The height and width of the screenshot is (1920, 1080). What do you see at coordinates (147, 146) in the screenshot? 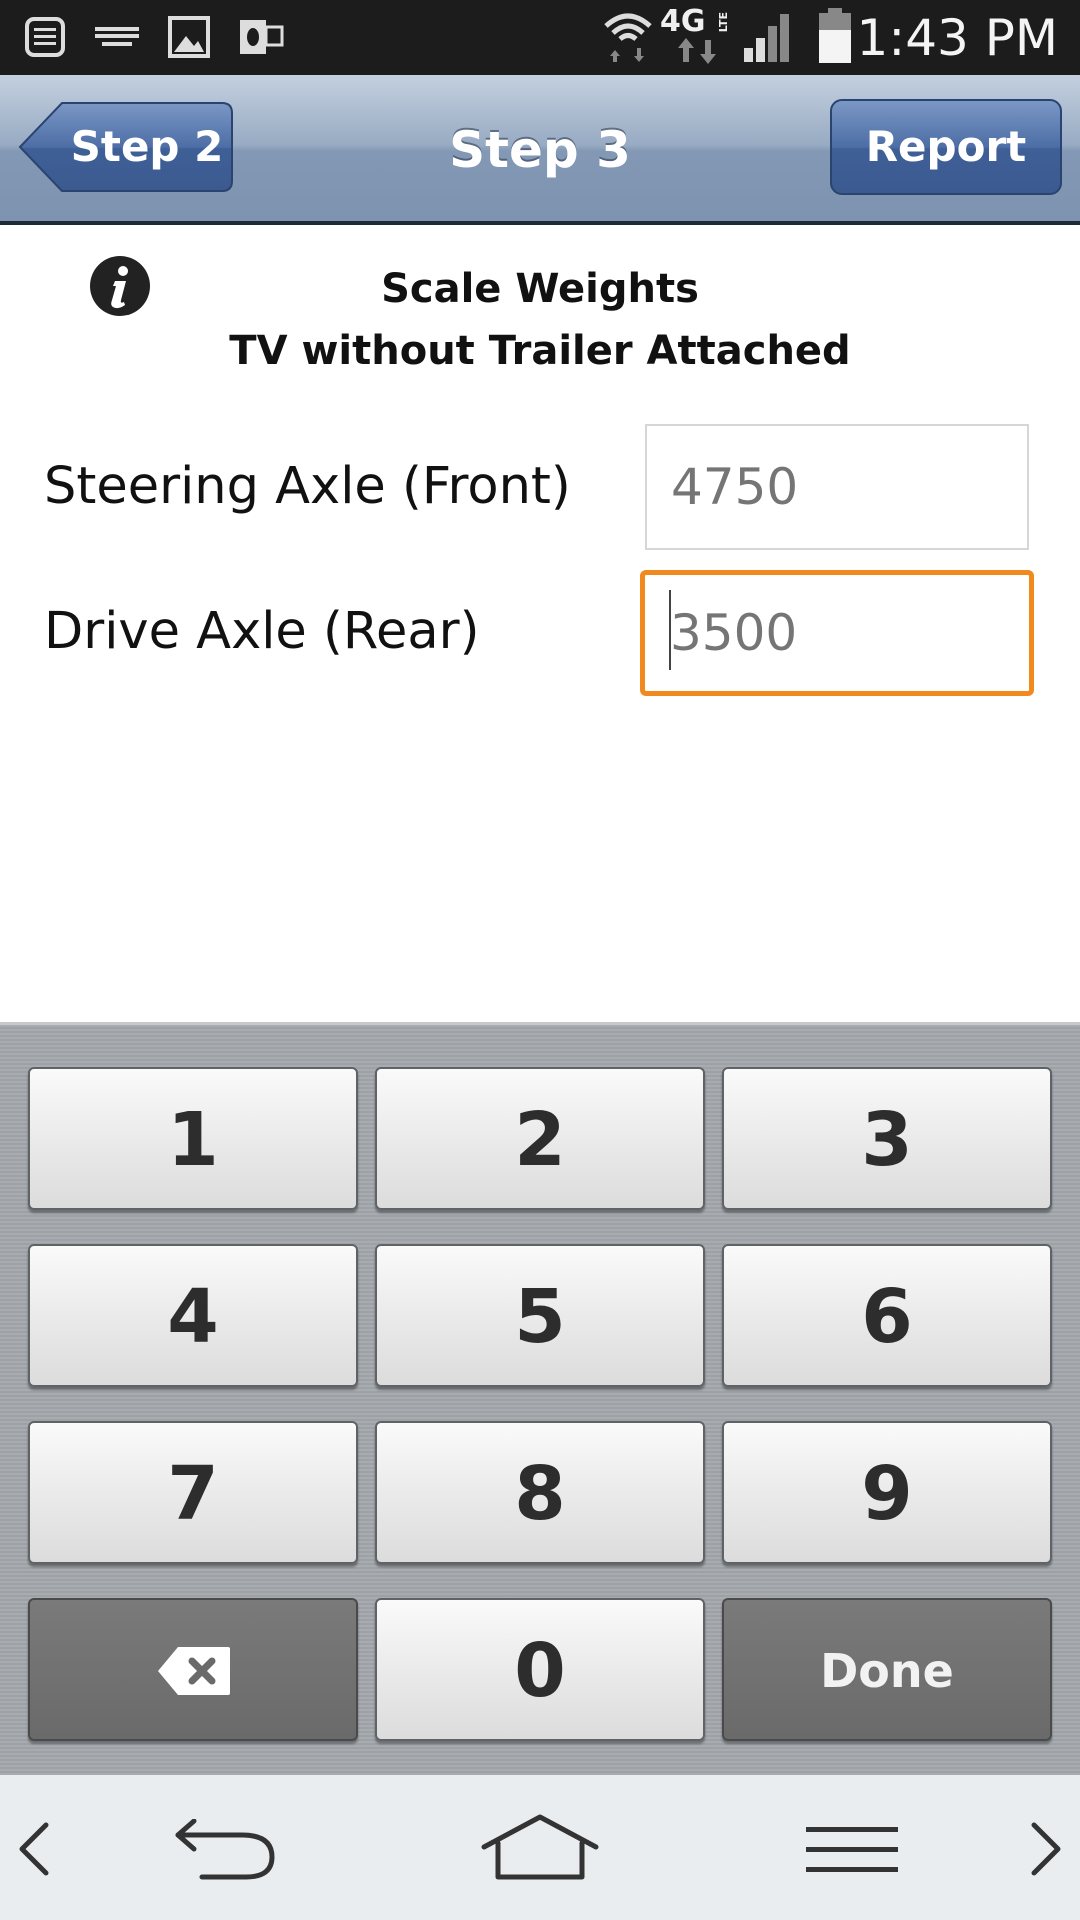
I see `back-button-label: Step 2` at bounding box center [147, 146].